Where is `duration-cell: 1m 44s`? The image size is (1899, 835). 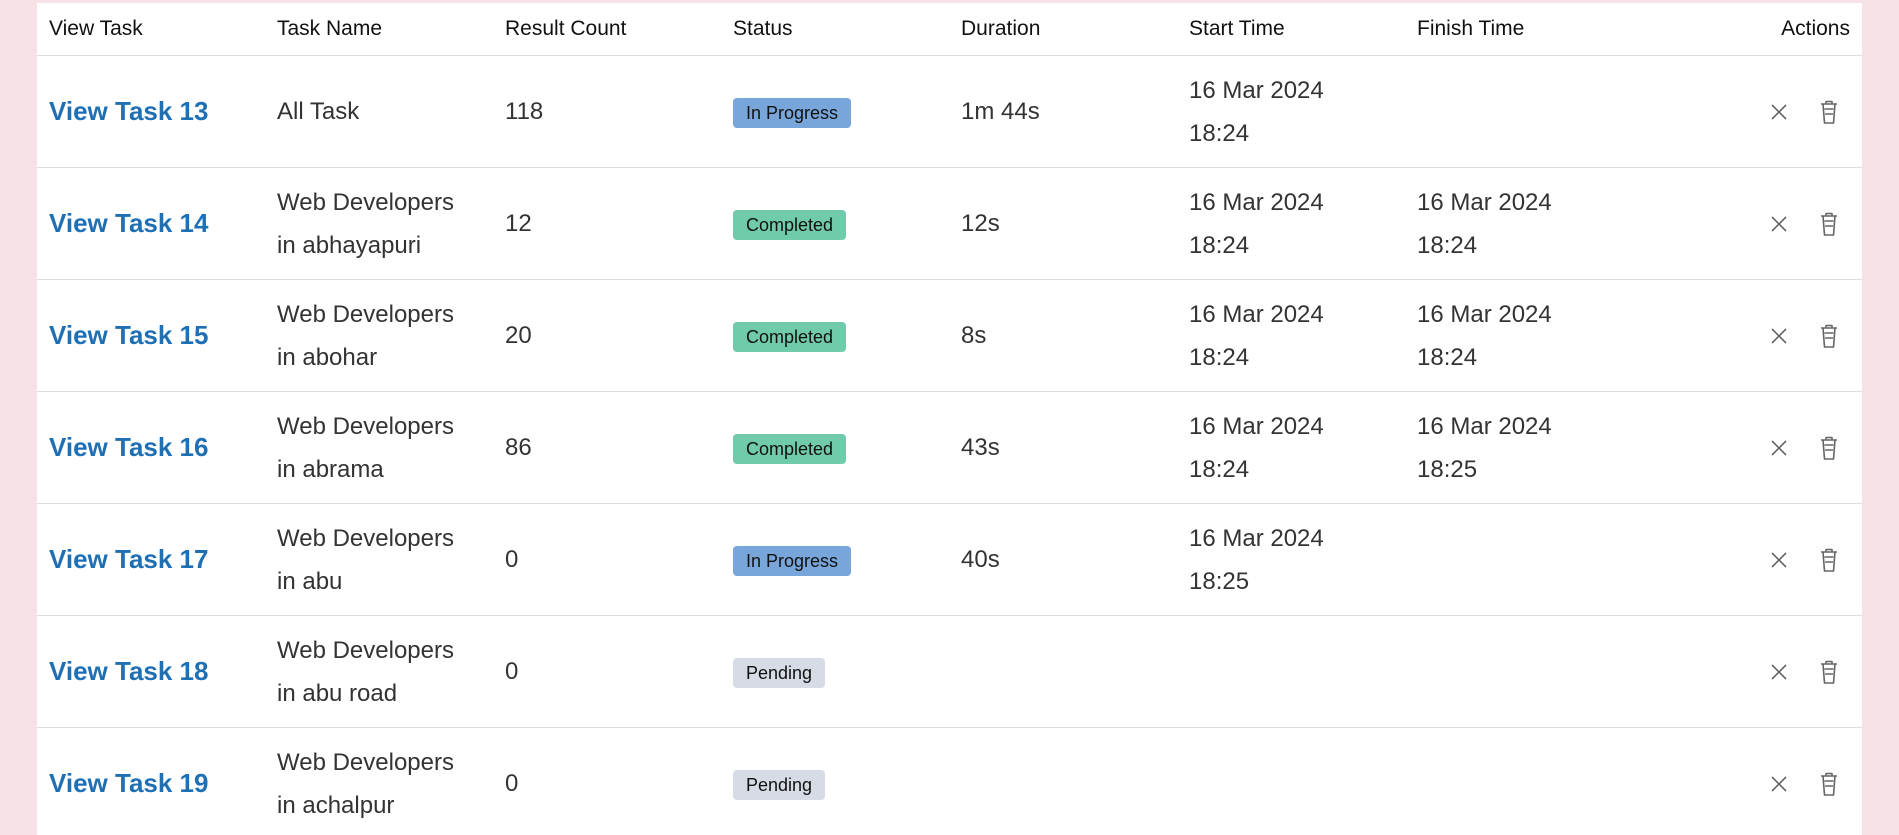 duration-cell: 1m 44s is located at coordinates (1000, 111).